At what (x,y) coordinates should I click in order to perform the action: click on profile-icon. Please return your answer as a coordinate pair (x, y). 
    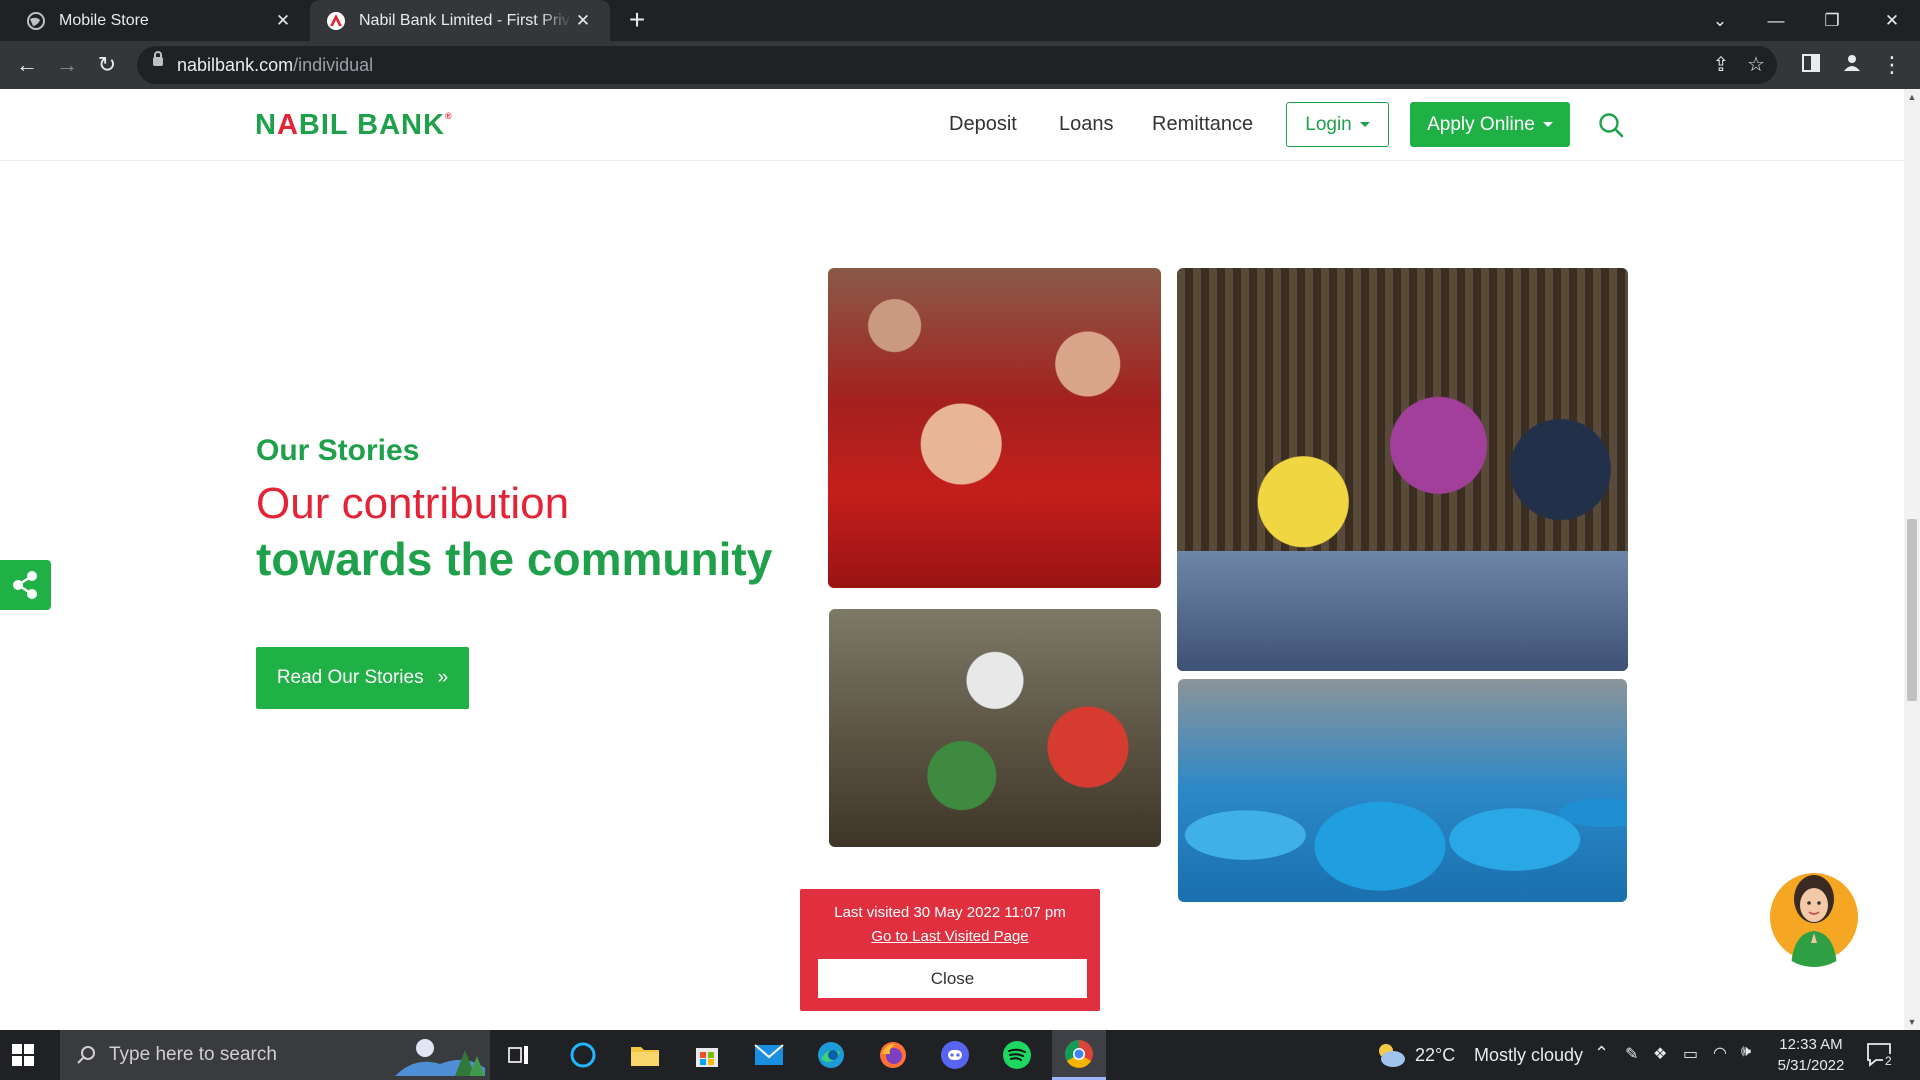
    Looking at the image, I should click on (1852, 65).